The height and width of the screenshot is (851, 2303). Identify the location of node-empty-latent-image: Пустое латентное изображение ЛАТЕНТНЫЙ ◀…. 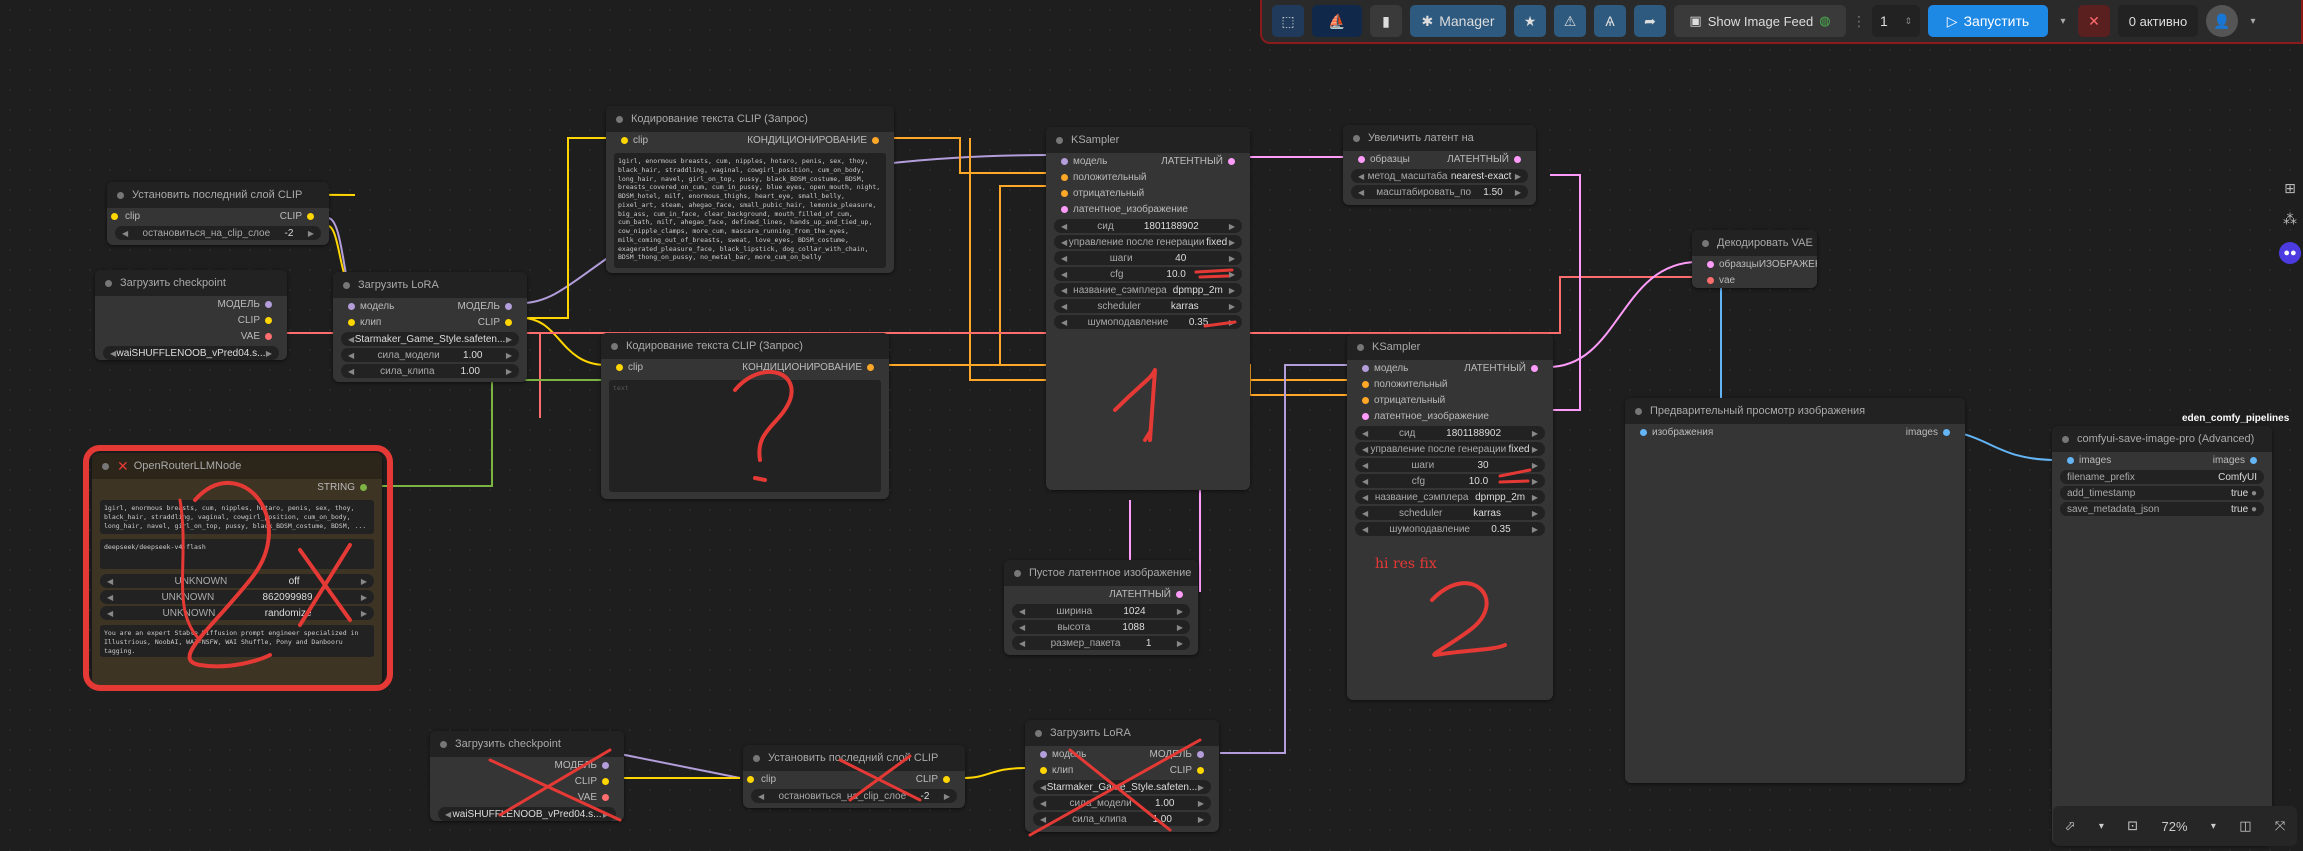
(1101, 607).